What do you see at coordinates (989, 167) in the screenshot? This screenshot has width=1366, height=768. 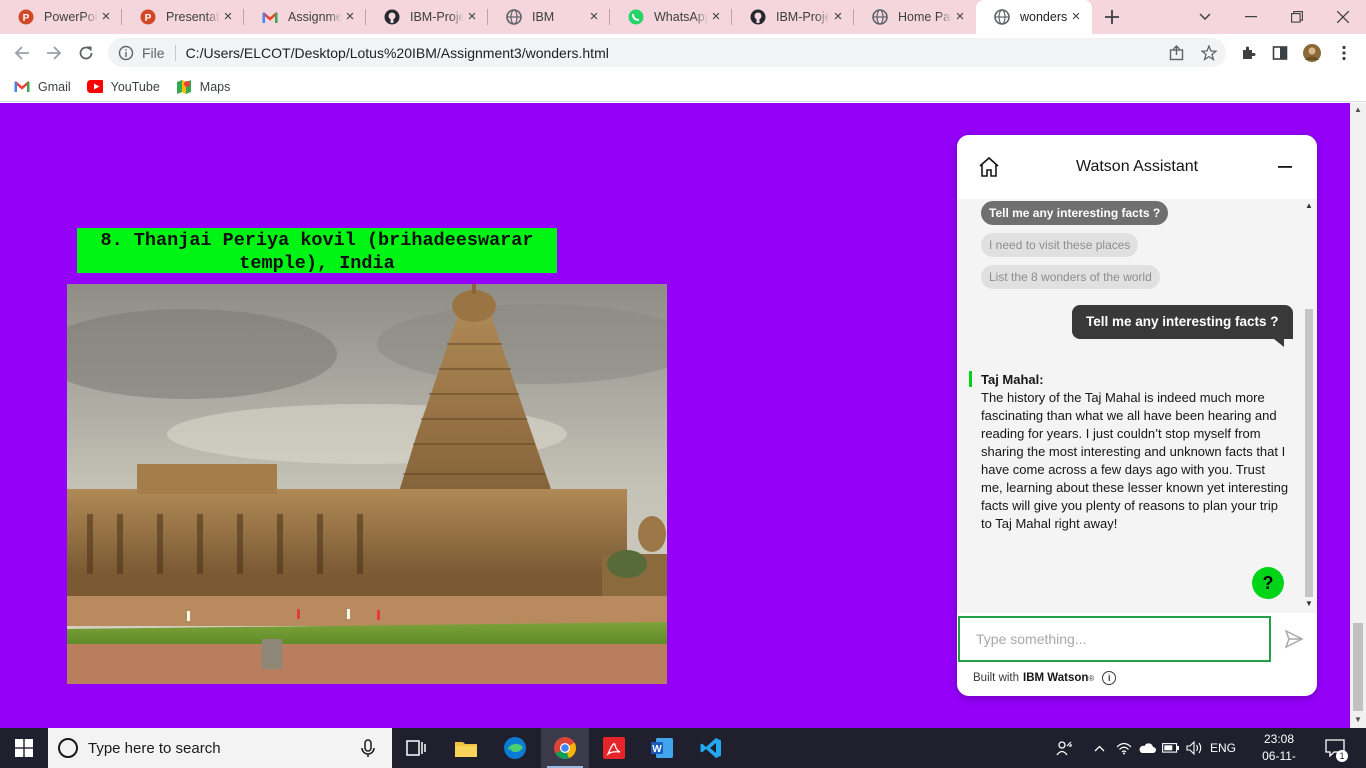 I see `home-icon` at bounding box center [989, 167].